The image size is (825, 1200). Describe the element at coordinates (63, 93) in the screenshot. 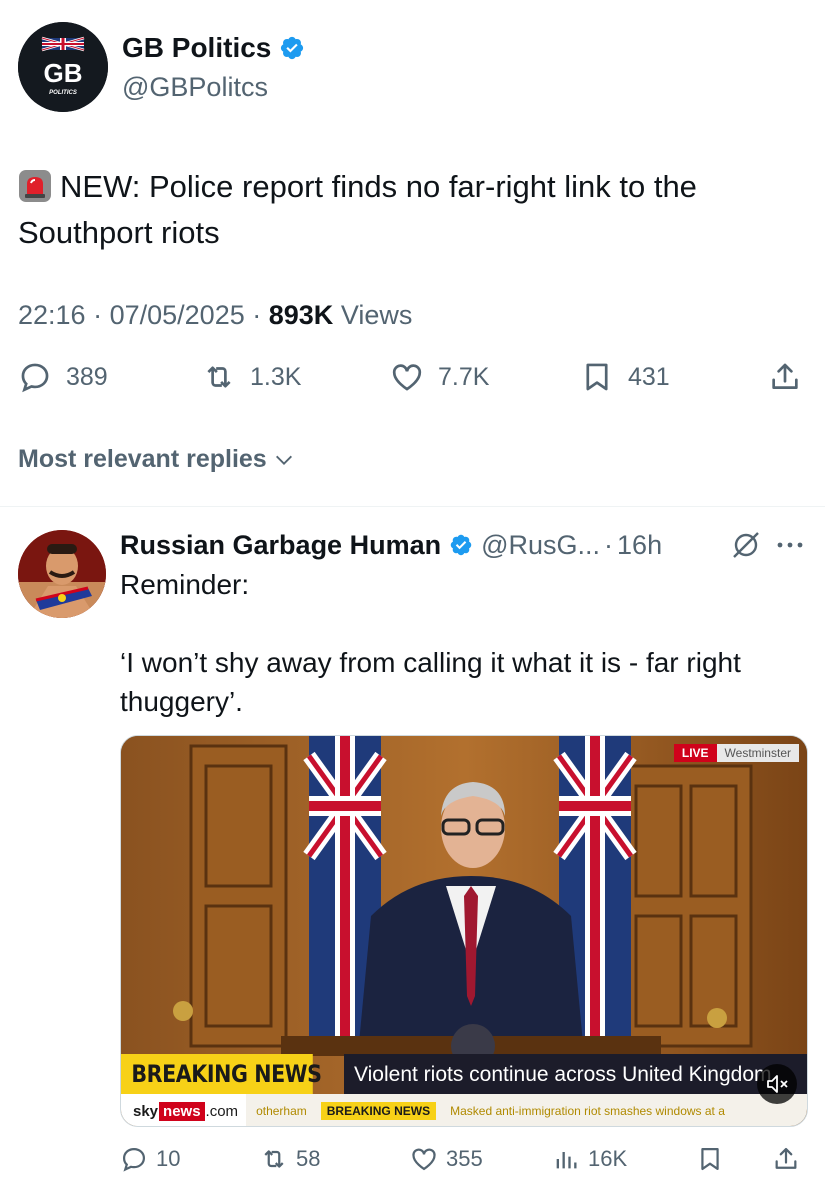

I see `avatar-subtext: POLITICS` at that location.